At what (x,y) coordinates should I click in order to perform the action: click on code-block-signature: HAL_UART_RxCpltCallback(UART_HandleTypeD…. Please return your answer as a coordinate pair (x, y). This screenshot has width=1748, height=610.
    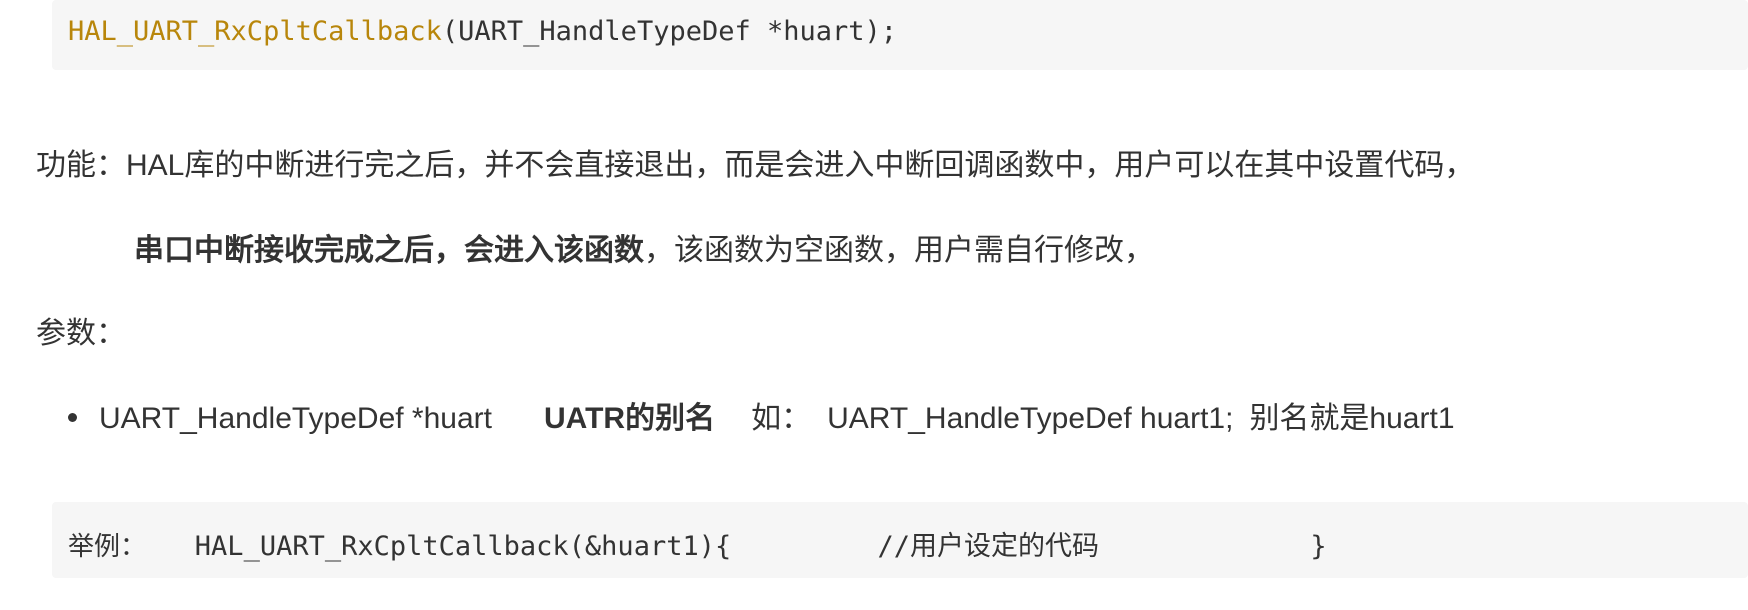
    Looking at the image, I should click on (900, 35).